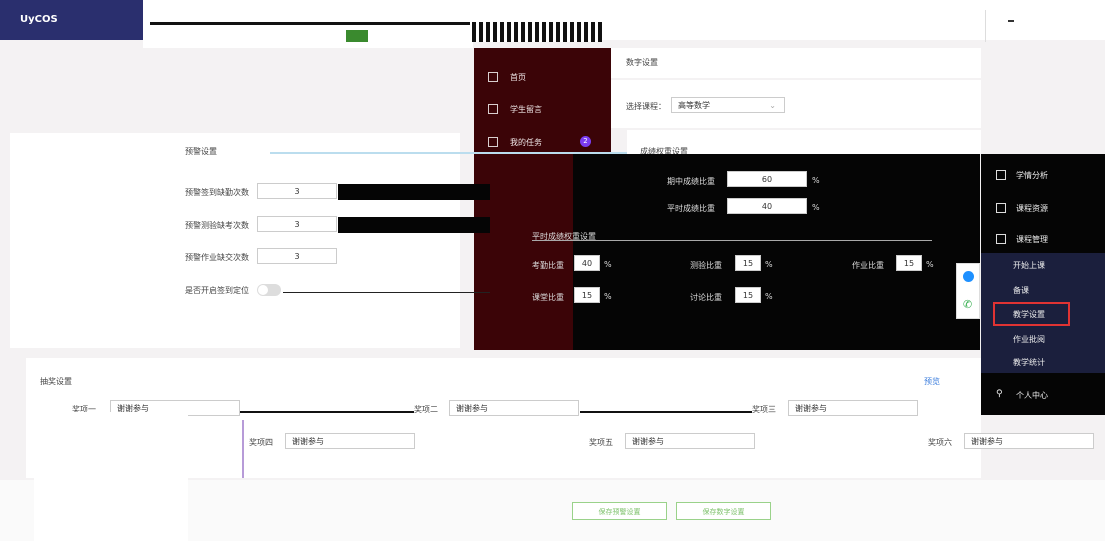  Describe the element at coordinates (493, 142) in the screenshot. I see `task-icon` at that location.